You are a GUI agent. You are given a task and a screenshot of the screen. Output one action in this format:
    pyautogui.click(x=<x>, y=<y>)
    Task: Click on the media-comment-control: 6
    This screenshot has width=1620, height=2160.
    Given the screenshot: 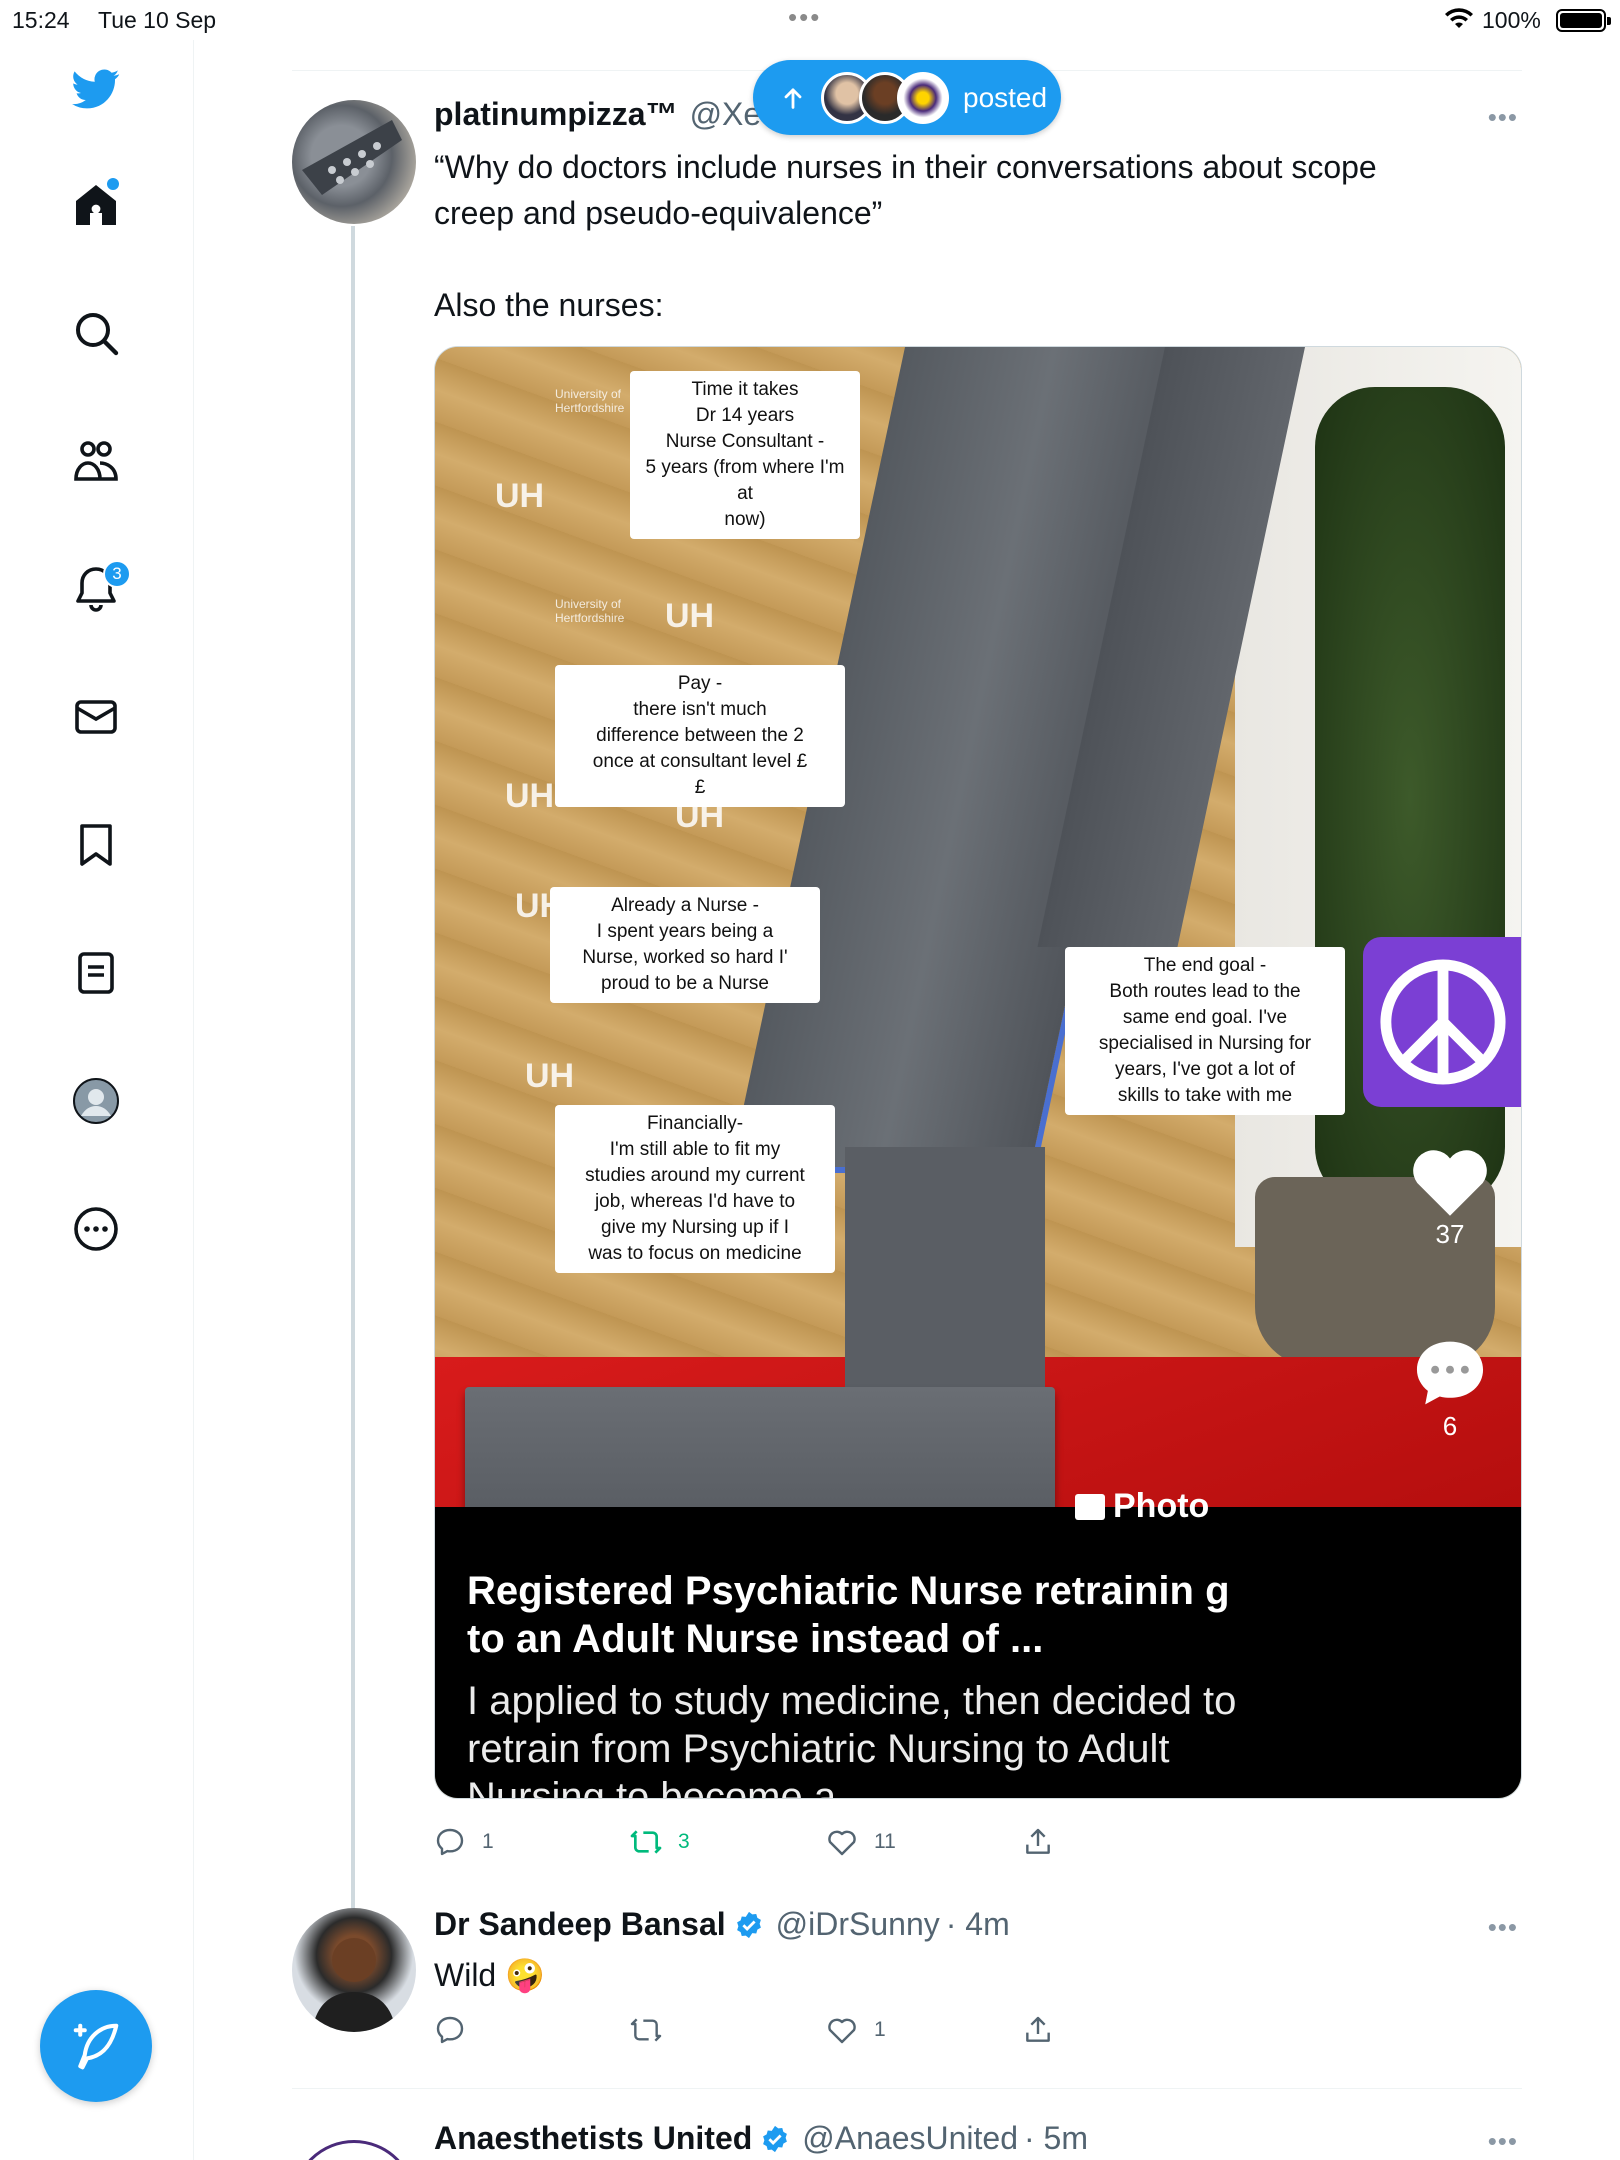 What is the action you would take?
    pyautogui.click(x=1450, y=1388)
    